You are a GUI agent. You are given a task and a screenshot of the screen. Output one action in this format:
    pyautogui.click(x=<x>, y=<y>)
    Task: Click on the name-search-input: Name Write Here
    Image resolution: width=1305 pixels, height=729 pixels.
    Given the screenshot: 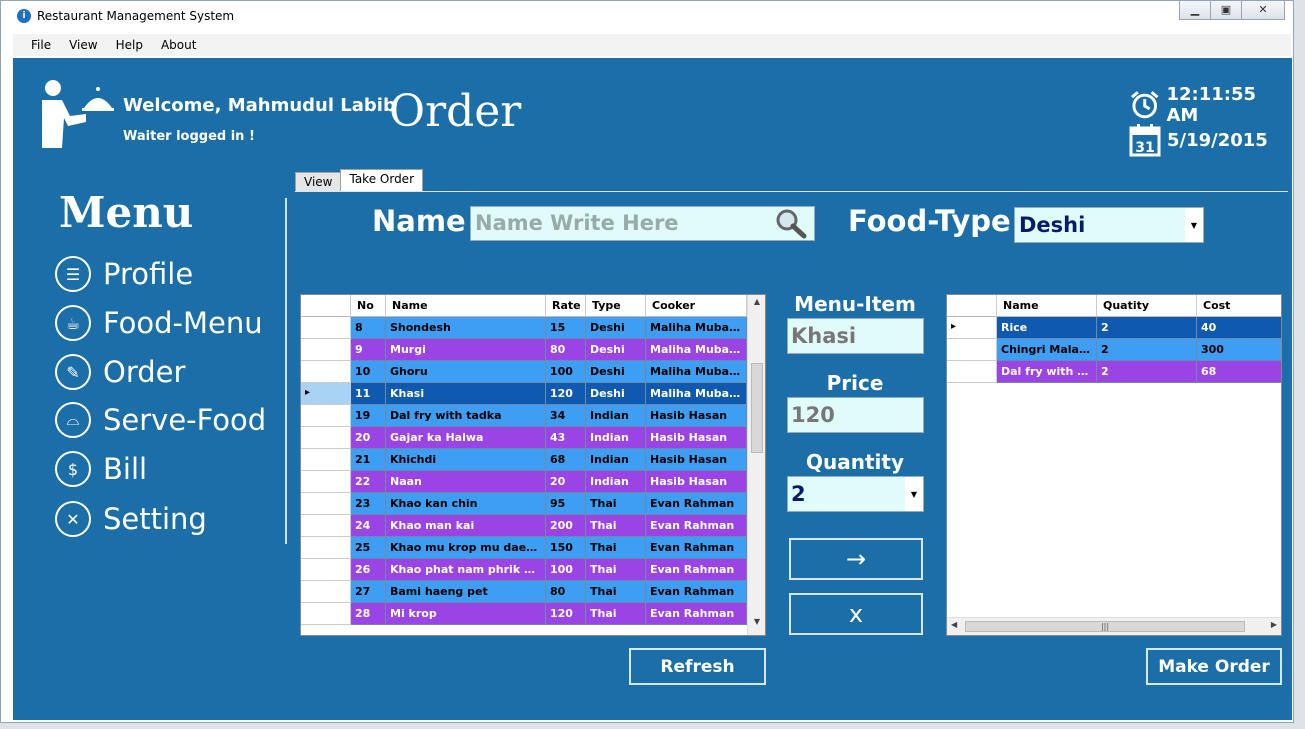 What is the action you would take?
    pyautogui.click(x=642, y=223)
    